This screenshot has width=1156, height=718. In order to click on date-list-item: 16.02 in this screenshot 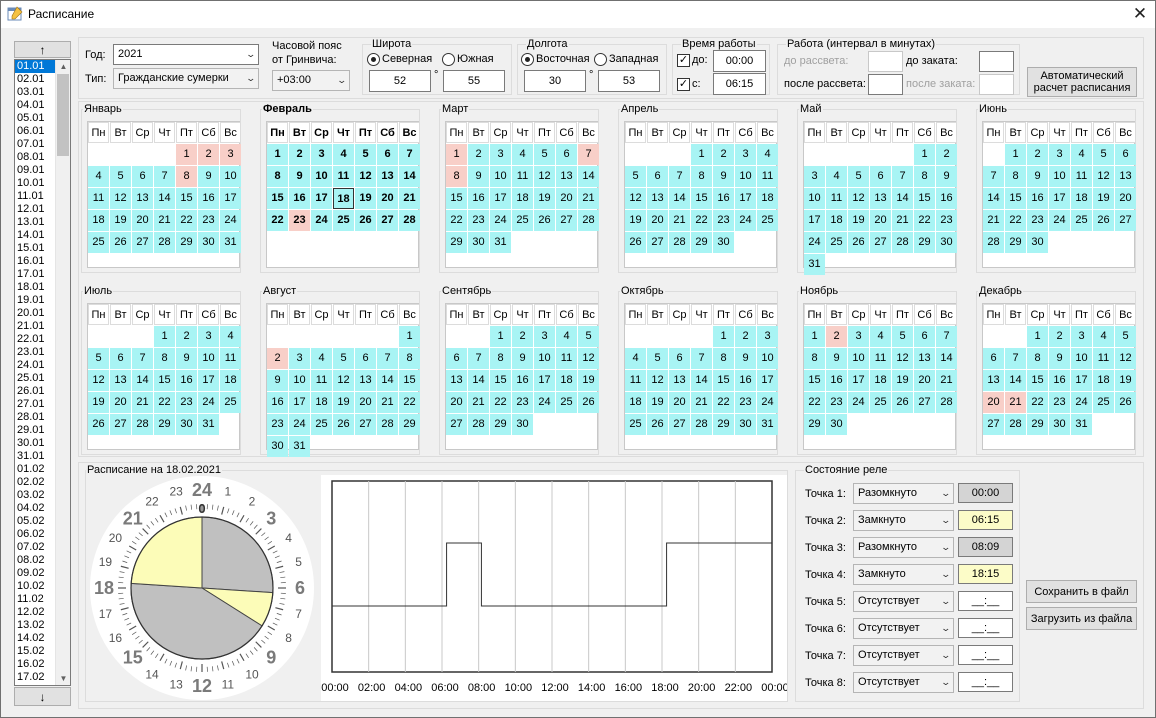, I will do `click(35, 664)`.